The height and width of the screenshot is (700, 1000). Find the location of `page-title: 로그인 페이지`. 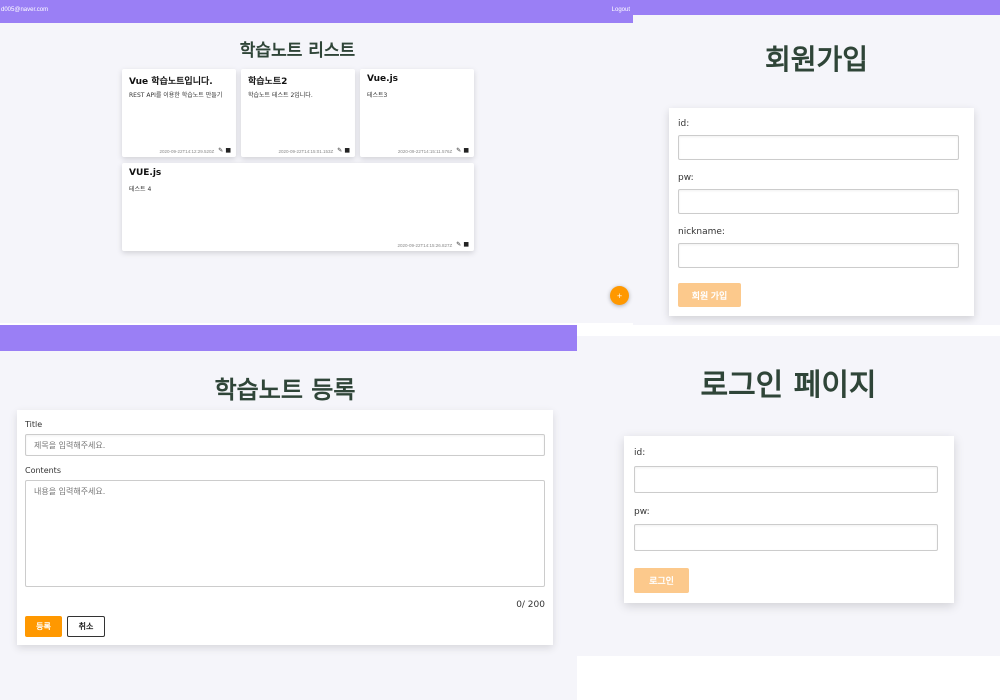

page-title: 로그인 페이지 is located at coordinates (788, 385).